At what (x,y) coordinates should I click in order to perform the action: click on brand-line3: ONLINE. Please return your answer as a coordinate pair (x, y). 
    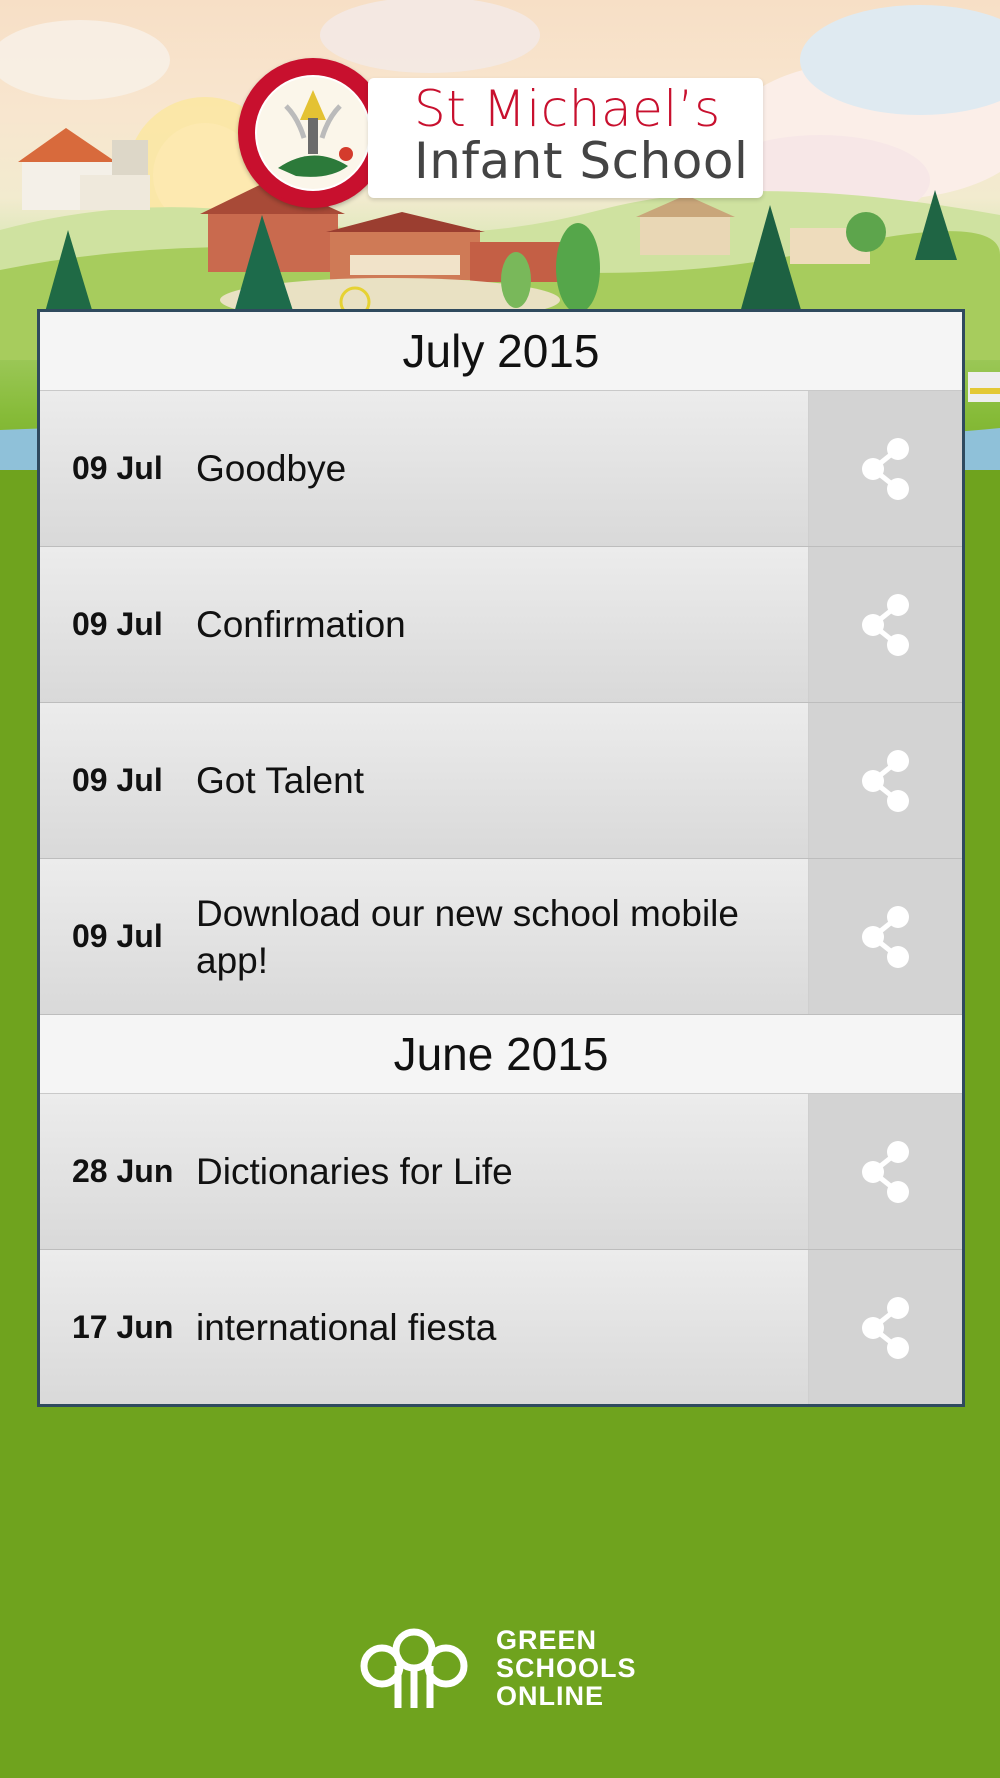
    Looking at the image, I should click on (550, 1696).